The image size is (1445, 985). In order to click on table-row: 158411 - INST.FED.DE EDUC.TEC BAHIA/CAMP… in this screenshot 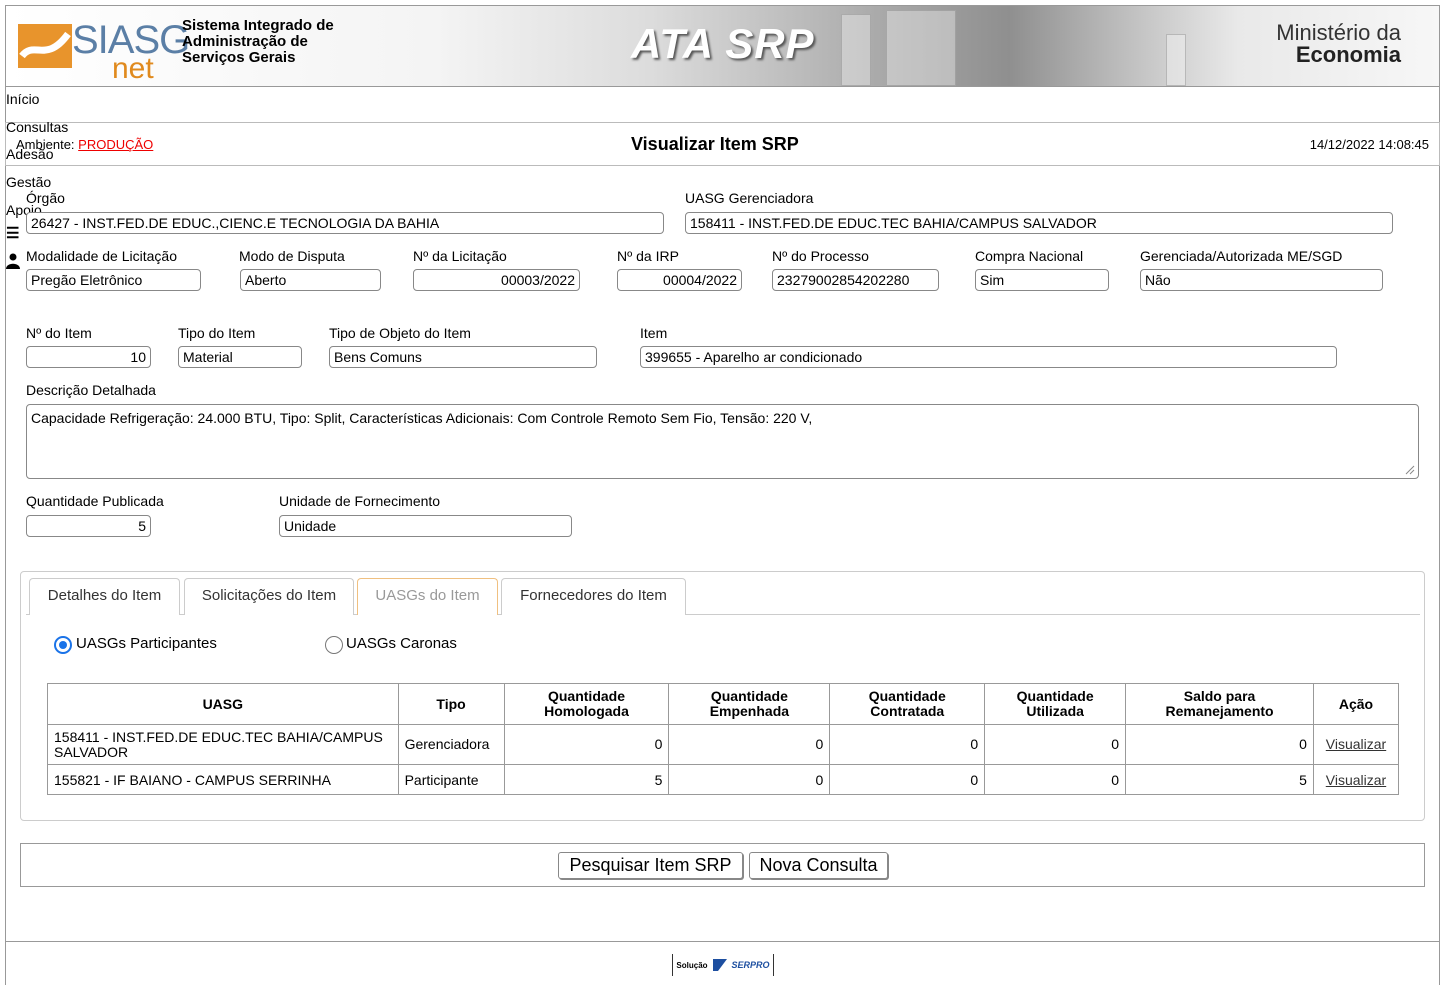, I will do `click(723, 744)`.